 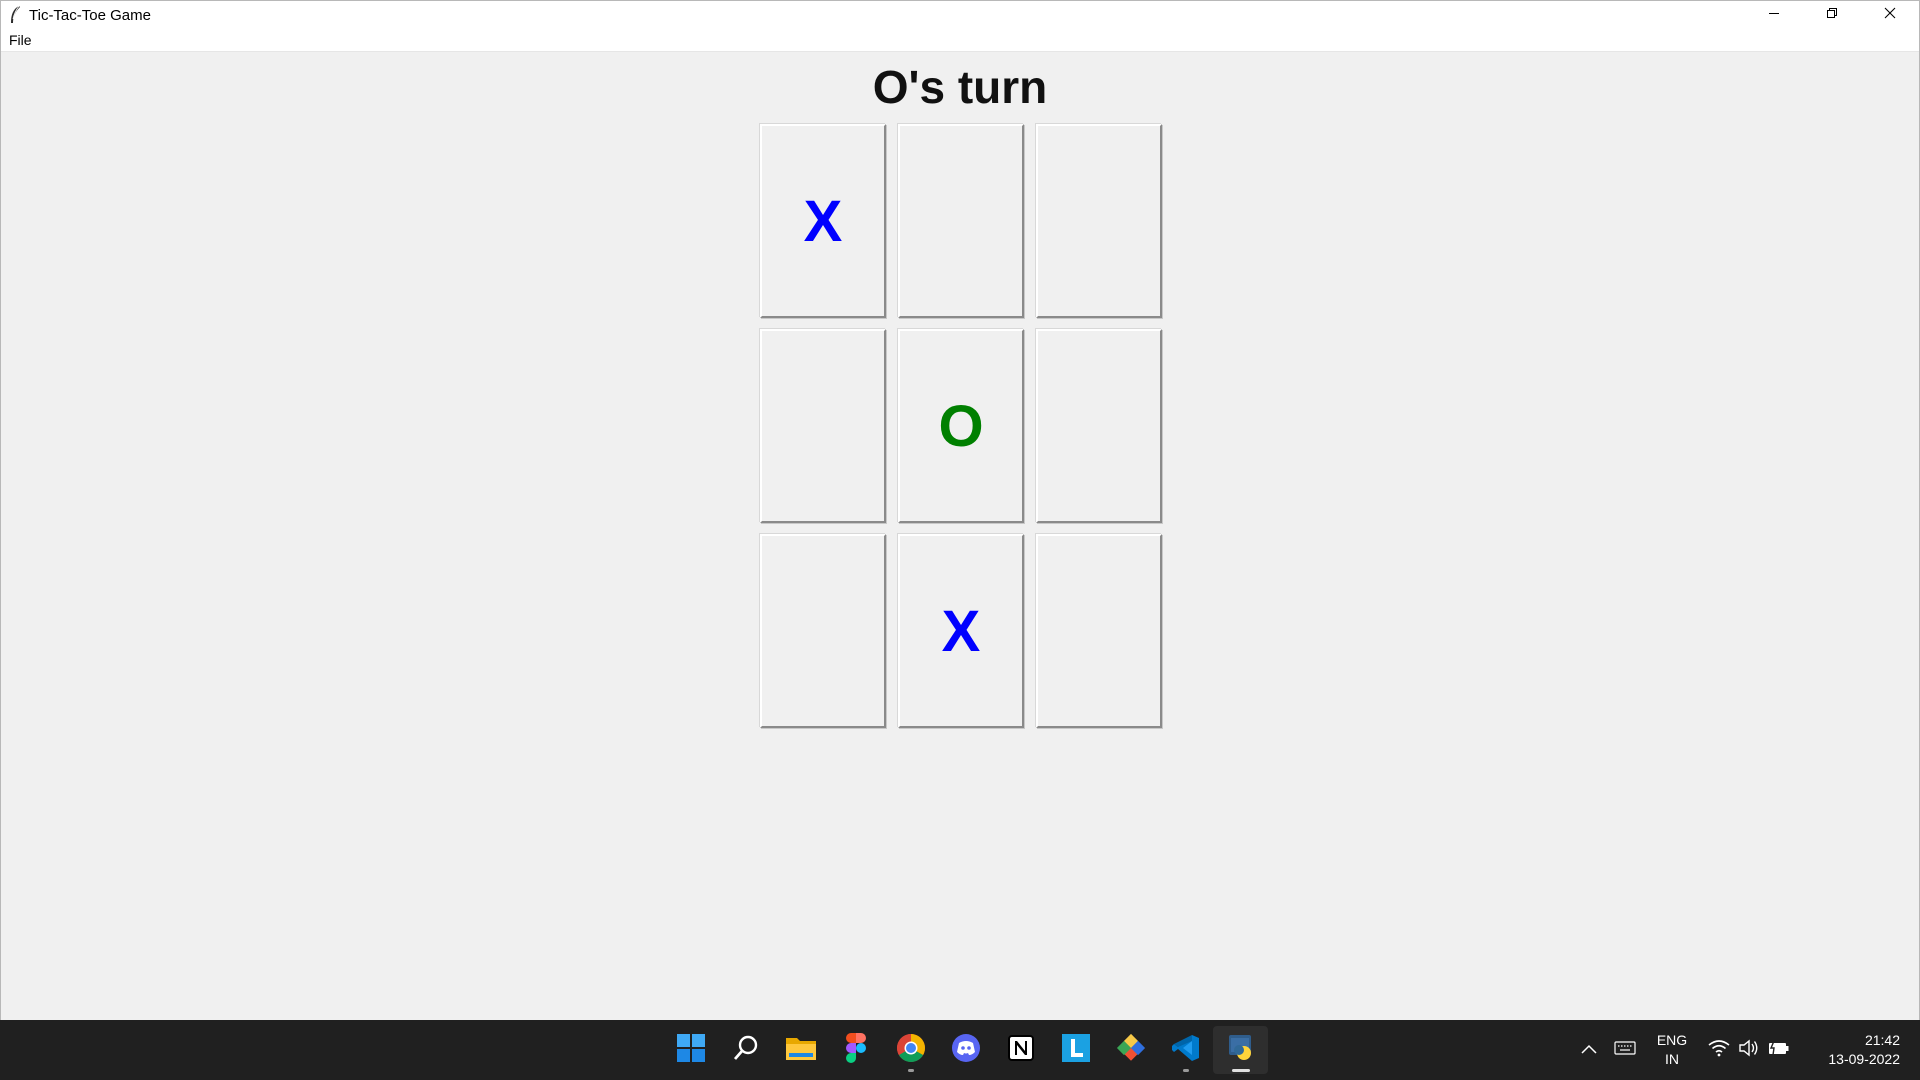 I want to click on notion-icon, so click(x=1021, y=1050).